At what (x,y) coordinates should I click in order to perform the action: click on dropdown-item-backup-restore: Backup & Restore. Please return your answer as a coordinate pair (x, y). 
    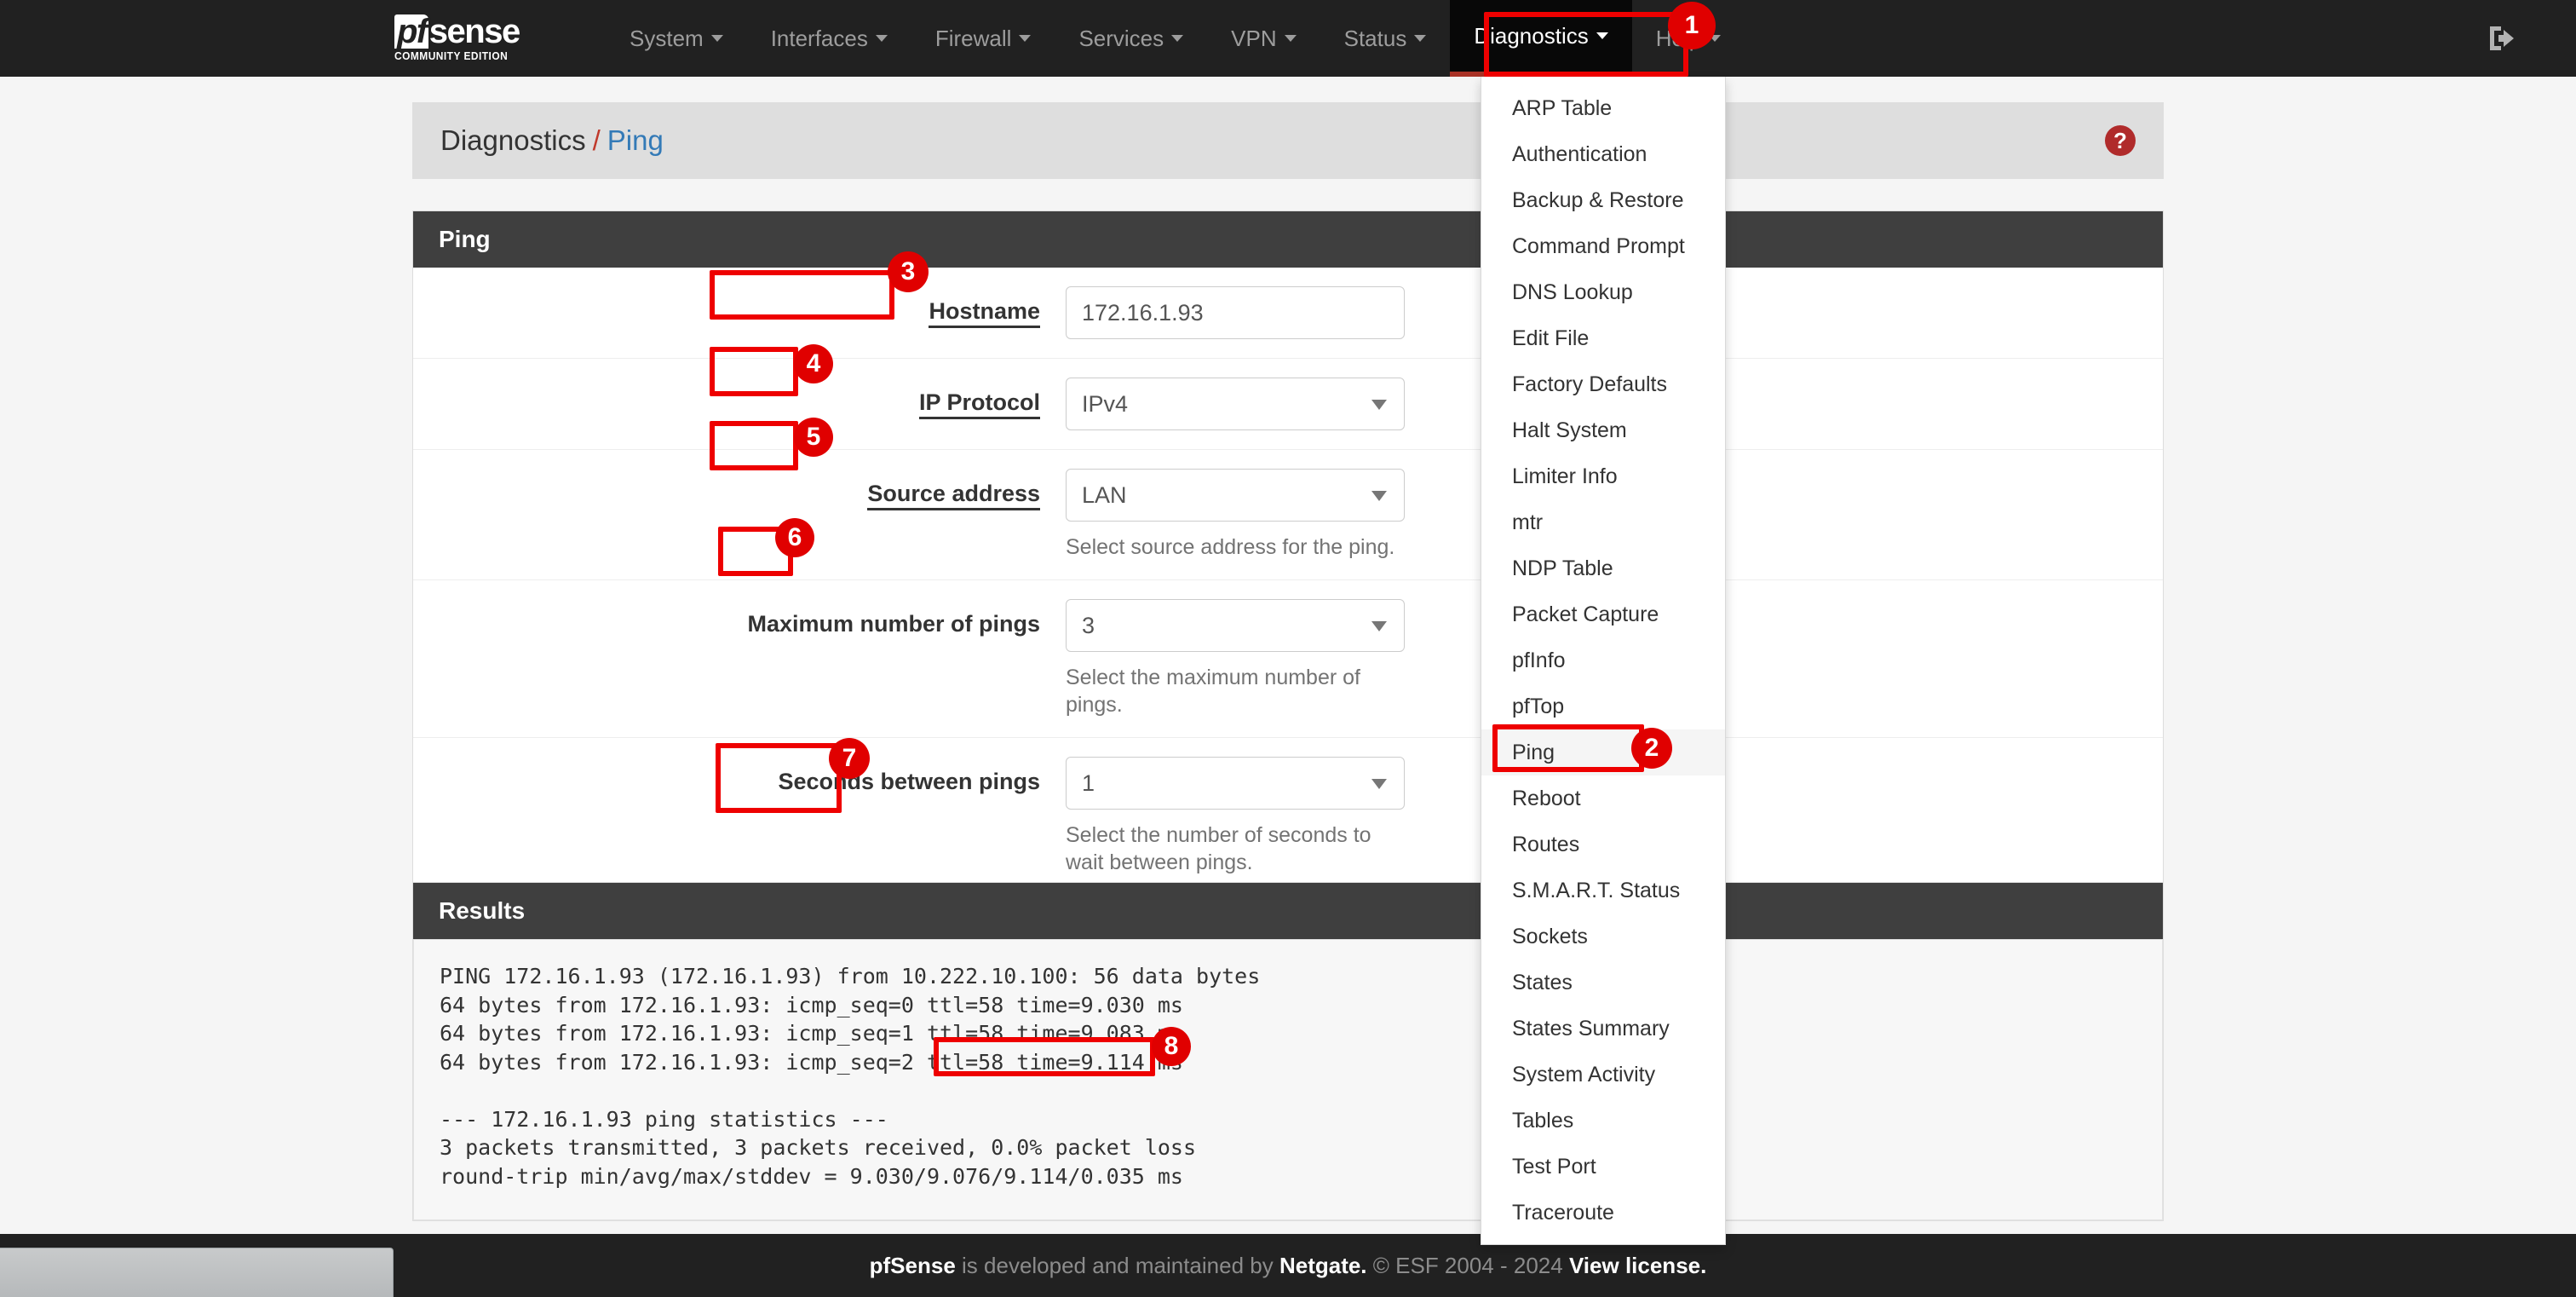
    Looking at the image, I should click on (1603, 200).